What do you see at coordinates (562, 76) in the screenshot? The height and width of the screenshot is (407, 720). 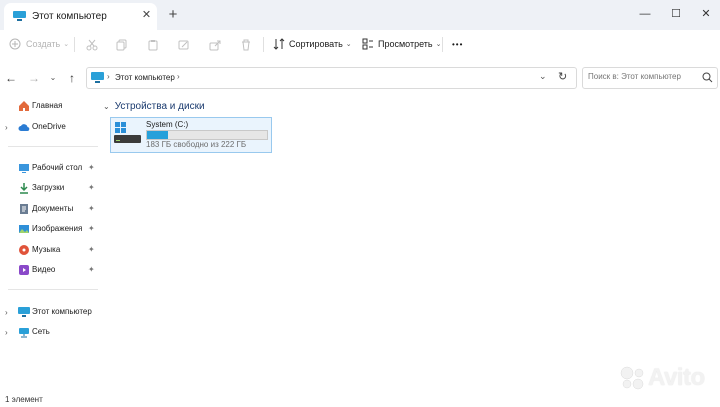 I see `refresh-icon: ↻` at bounding box center [562, 76].